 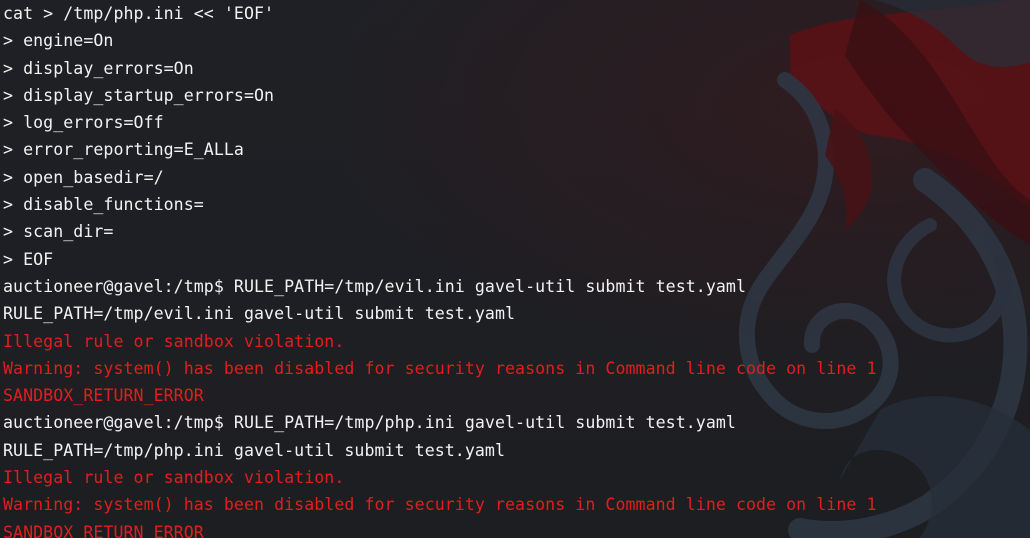 What do you see at coordinates (103, 205) in the screenshot?
I see `terminal-line: > disable_functions=` at bounding box center [103, 205].